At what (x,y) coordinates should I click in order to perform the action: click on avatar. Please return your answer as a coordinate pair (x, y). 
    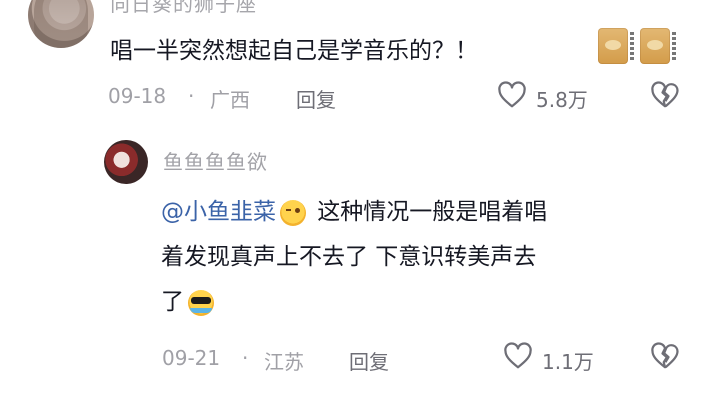
    Looking at the image, I should click on (61, 24).